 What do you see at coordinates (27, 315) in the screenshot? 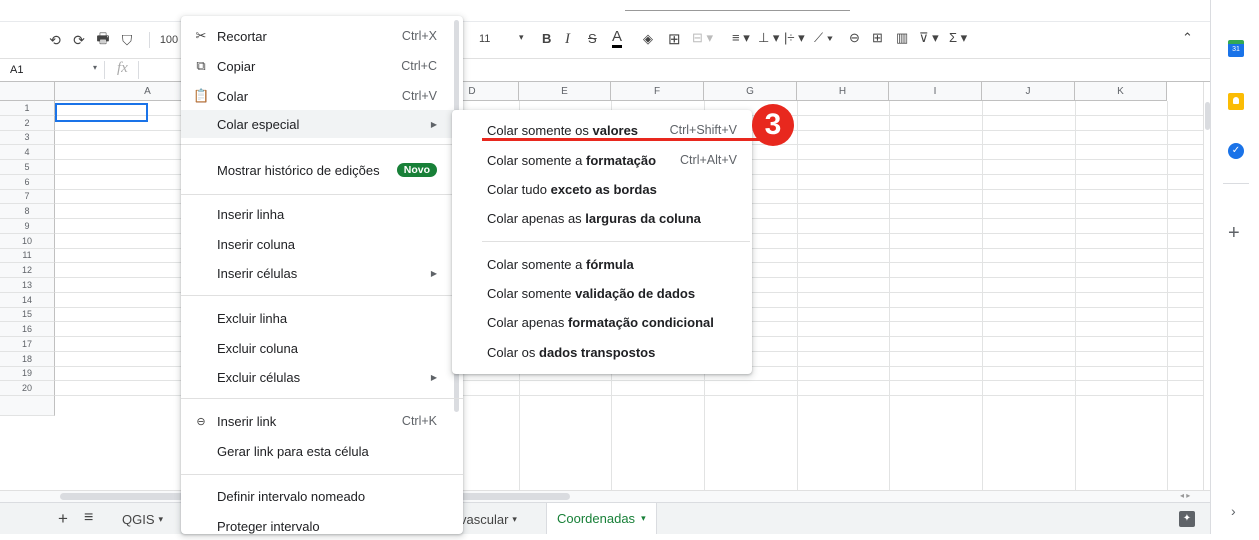
I see `row-header-15: 15` at bounding box center [27, 315].